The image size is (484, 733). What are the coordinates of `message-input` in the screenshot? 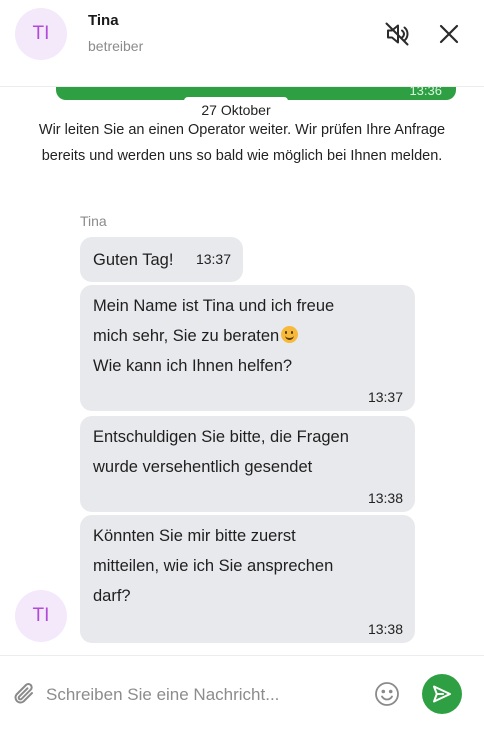 It's located at (206, 695).